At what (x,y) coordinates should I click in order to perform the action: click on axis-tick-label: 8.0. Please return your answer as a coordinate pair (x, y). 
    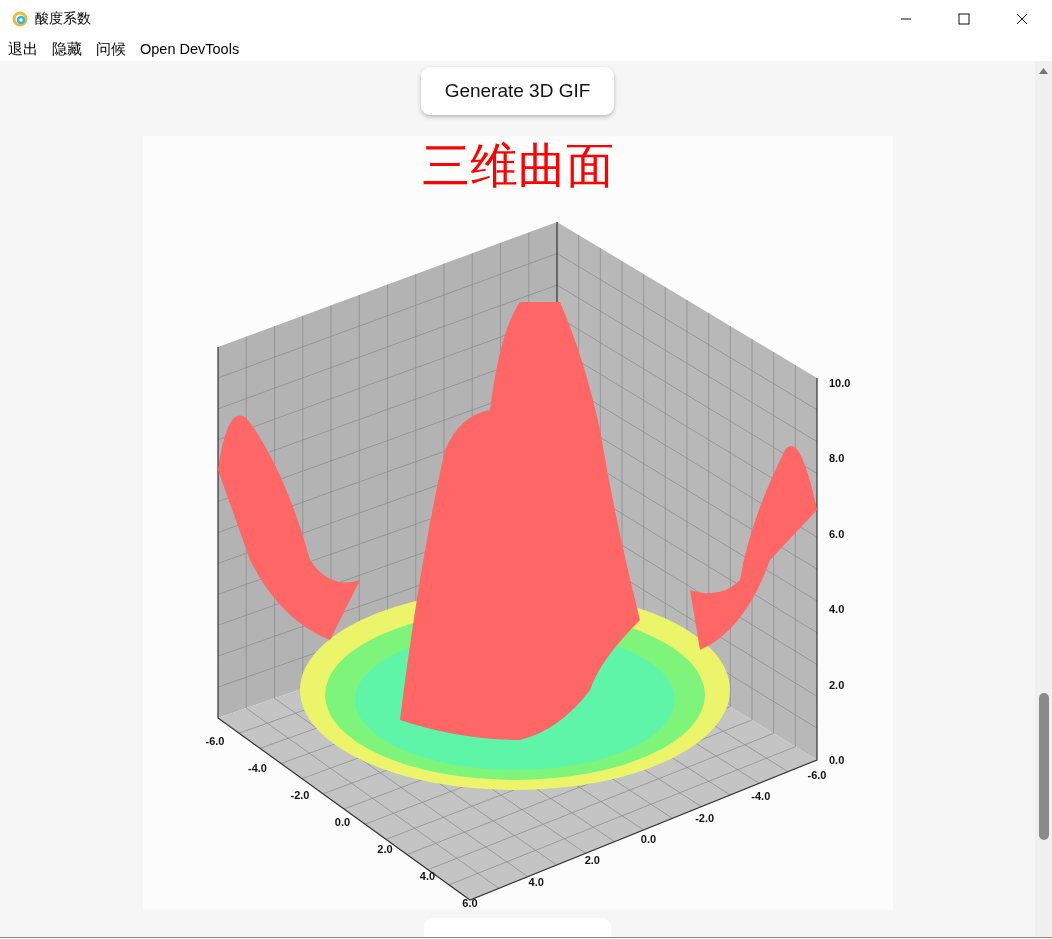
    Looking at the image, I should click on (836, 458).